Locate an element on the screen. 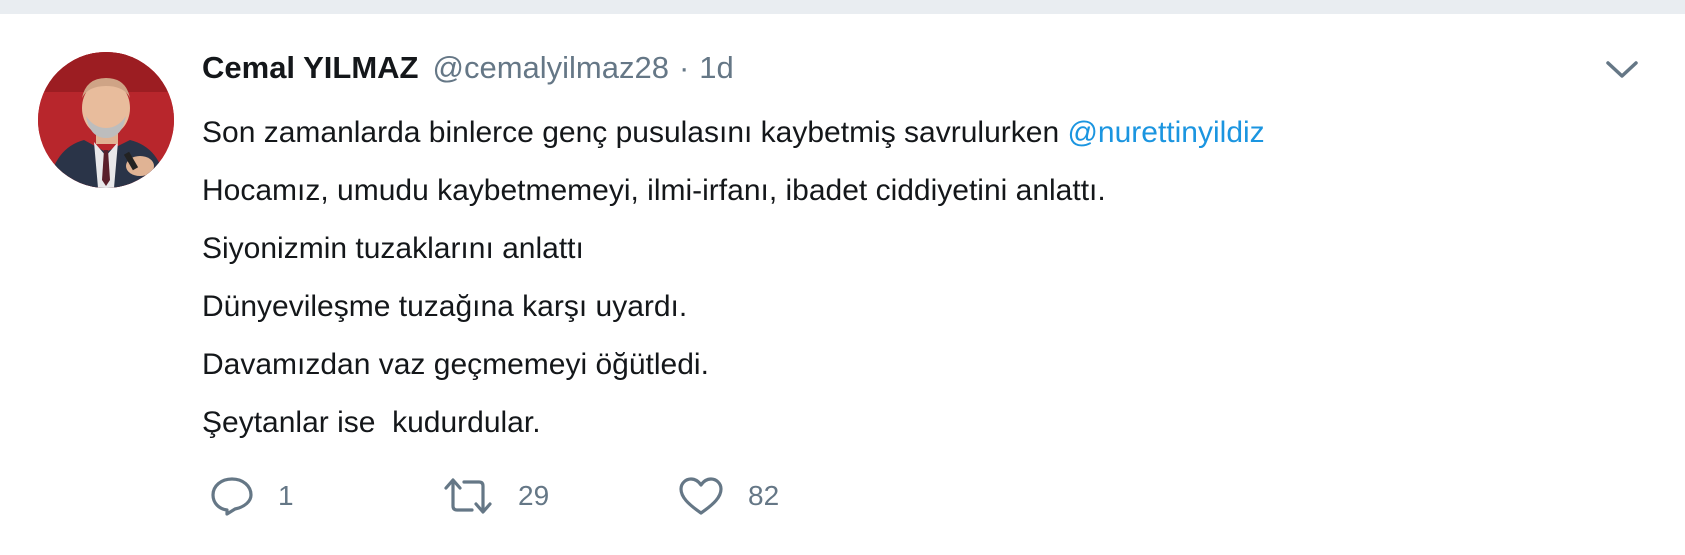 This screenshot has height=555, width=1685. tweet-line: Şeytanlar ise kudurdular. is located at coordinates (371, 422).